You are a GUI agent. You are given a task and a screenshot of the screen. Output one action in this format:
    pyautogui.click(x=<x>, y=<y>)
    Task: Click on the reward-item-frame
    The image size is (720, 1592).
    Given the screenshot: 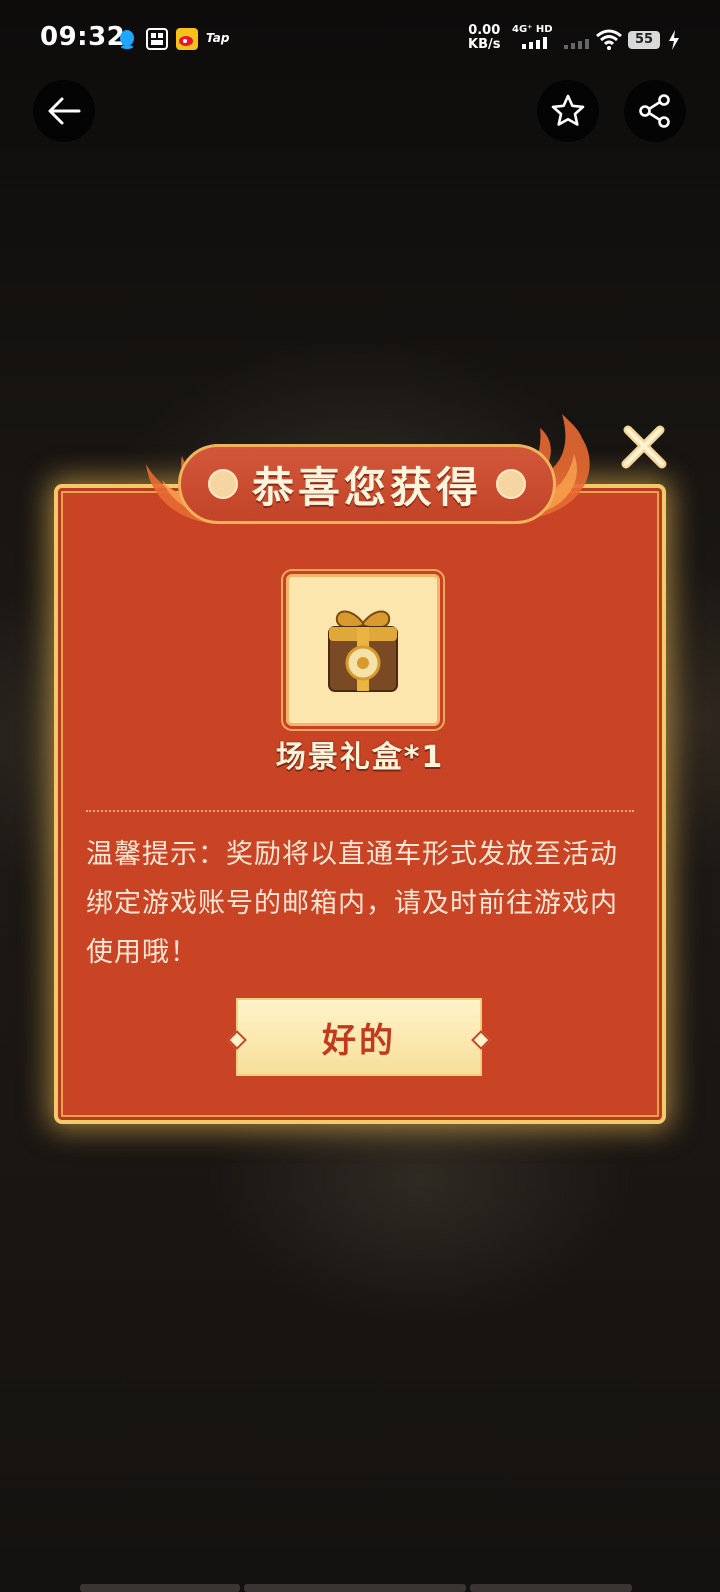 What is the action you would take?
    pyautogui.click(x=363, y=650)
    